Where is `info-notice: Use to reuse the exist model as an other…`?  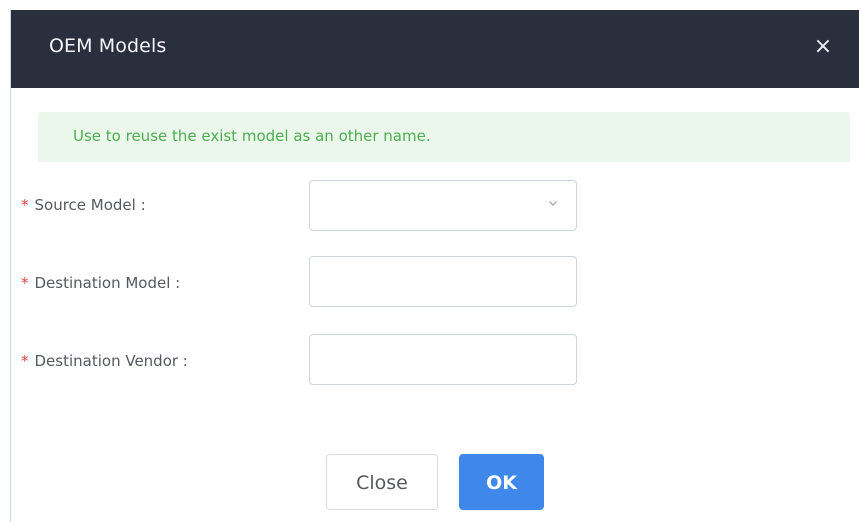 info-notice: Use to reuse the exist model as an other… is located at coordinates (444, 137).